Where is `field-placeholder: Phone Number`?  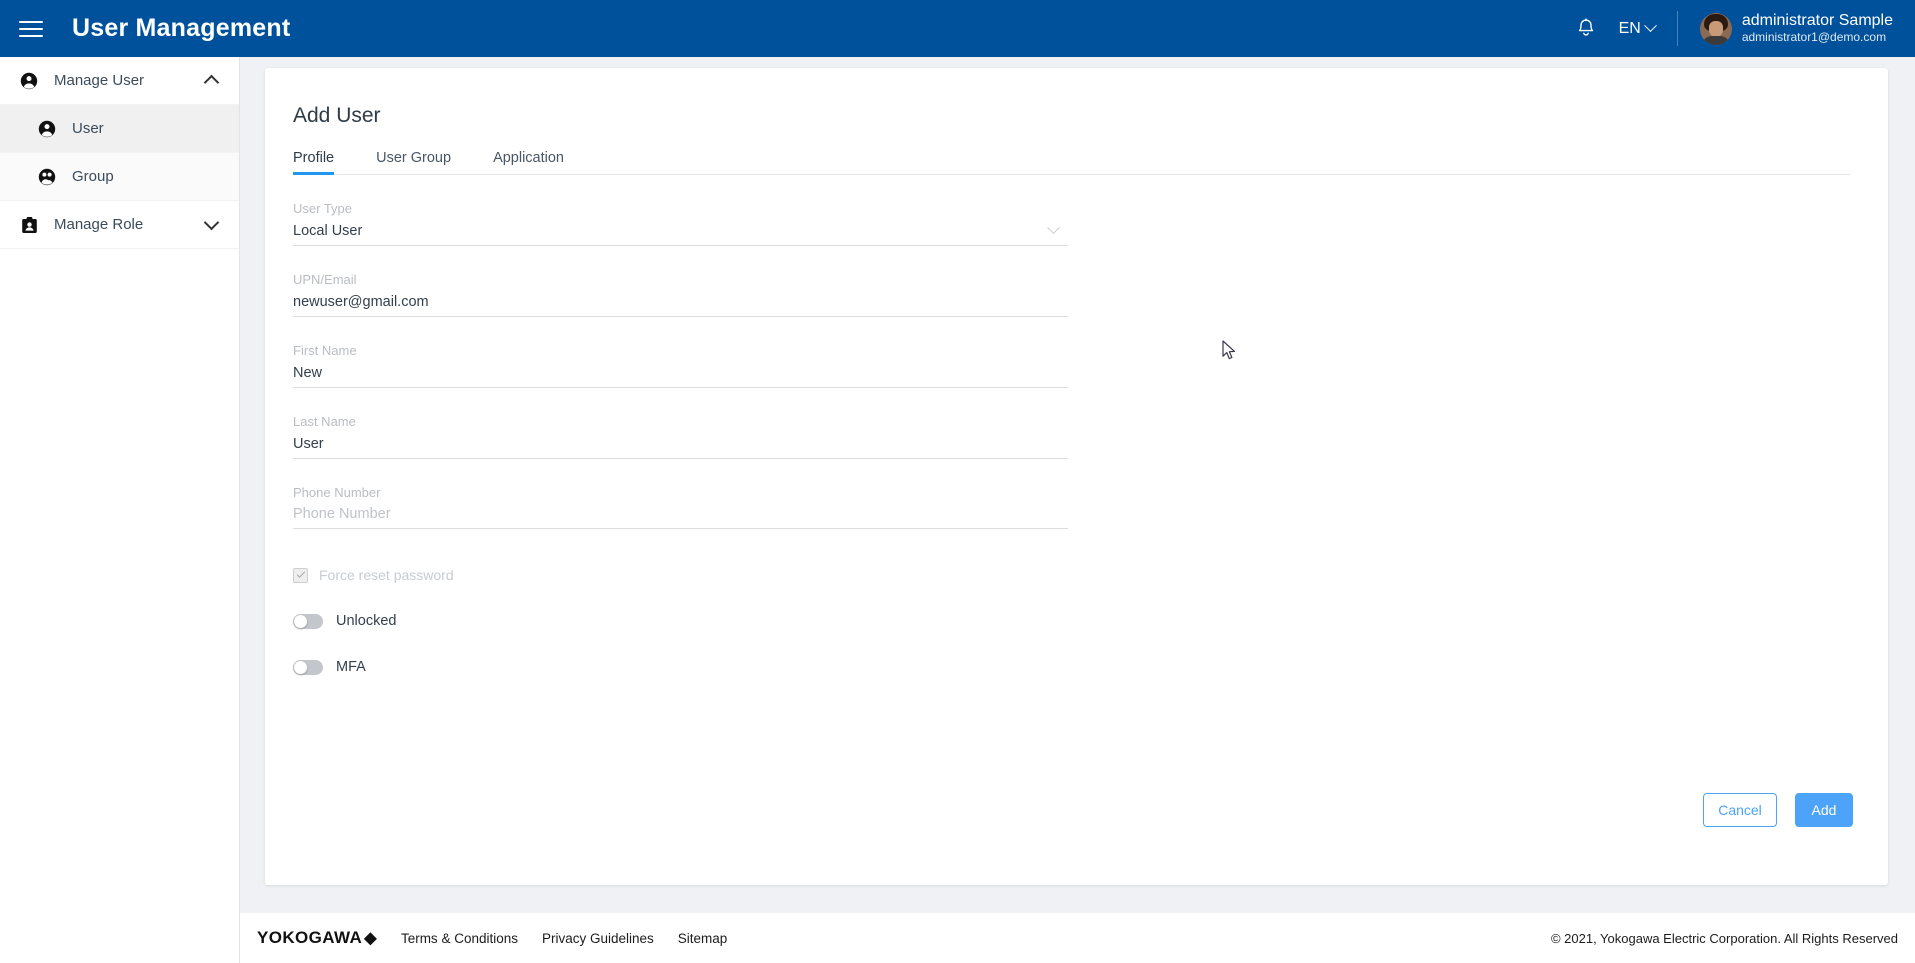
field-placeholder: Phone Number is located at coordinates (342, 514).